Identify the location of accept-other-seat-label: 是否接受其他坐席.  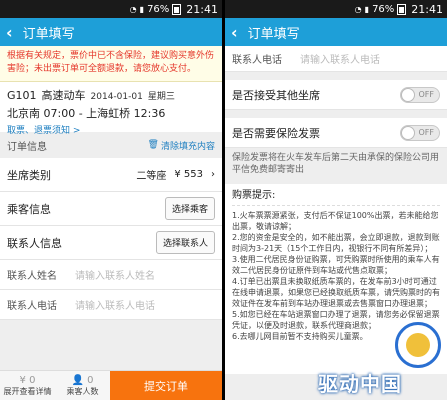
(276, 95).